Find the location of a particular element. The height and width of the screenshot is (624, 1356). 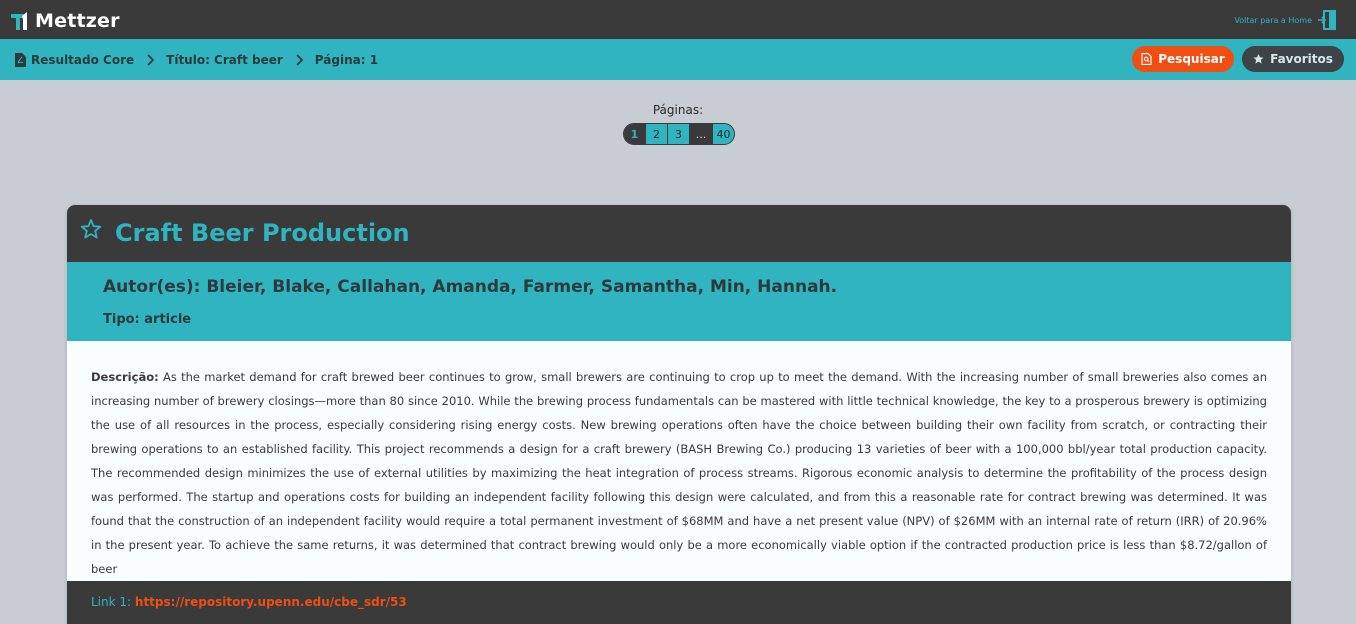

page-button-3: 3 is located at coordinates (679, 134).